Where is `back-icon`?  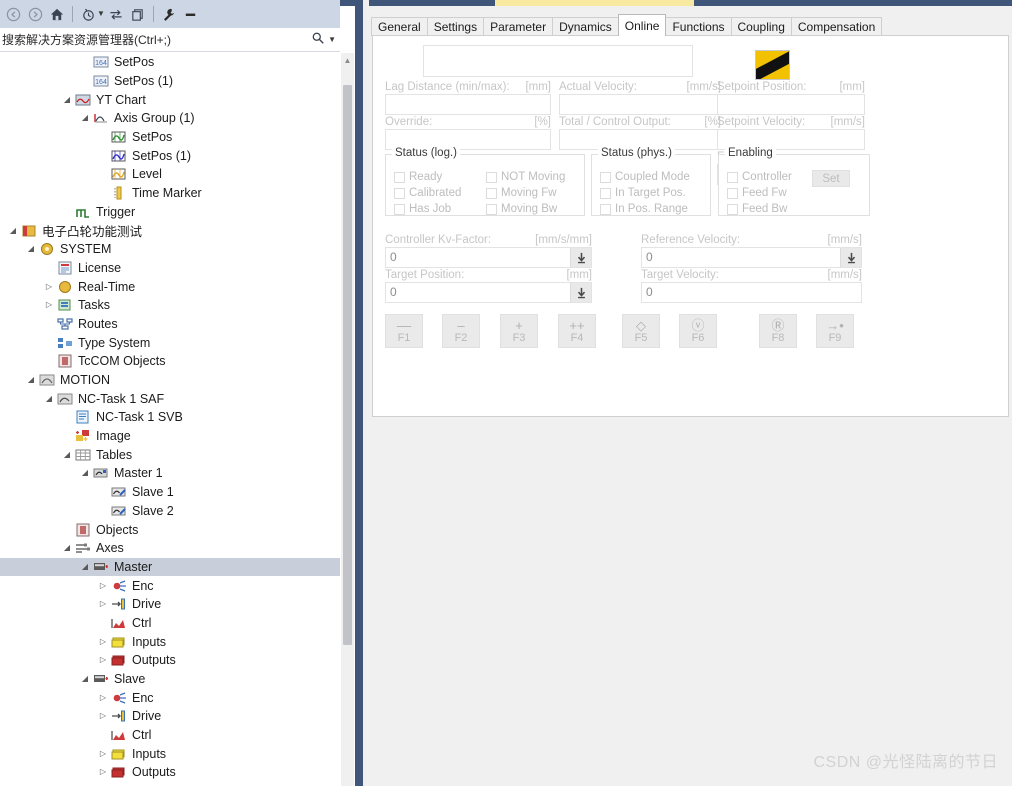
back-icon is located at coordinates (13, 14).